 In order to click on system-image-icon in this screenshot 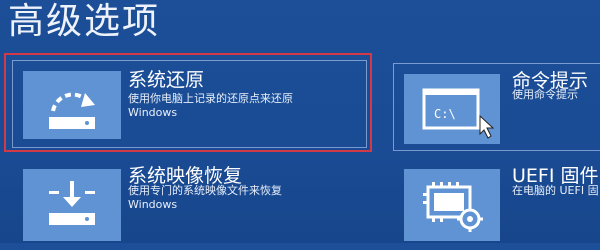, I will do `click(72, 205)`.